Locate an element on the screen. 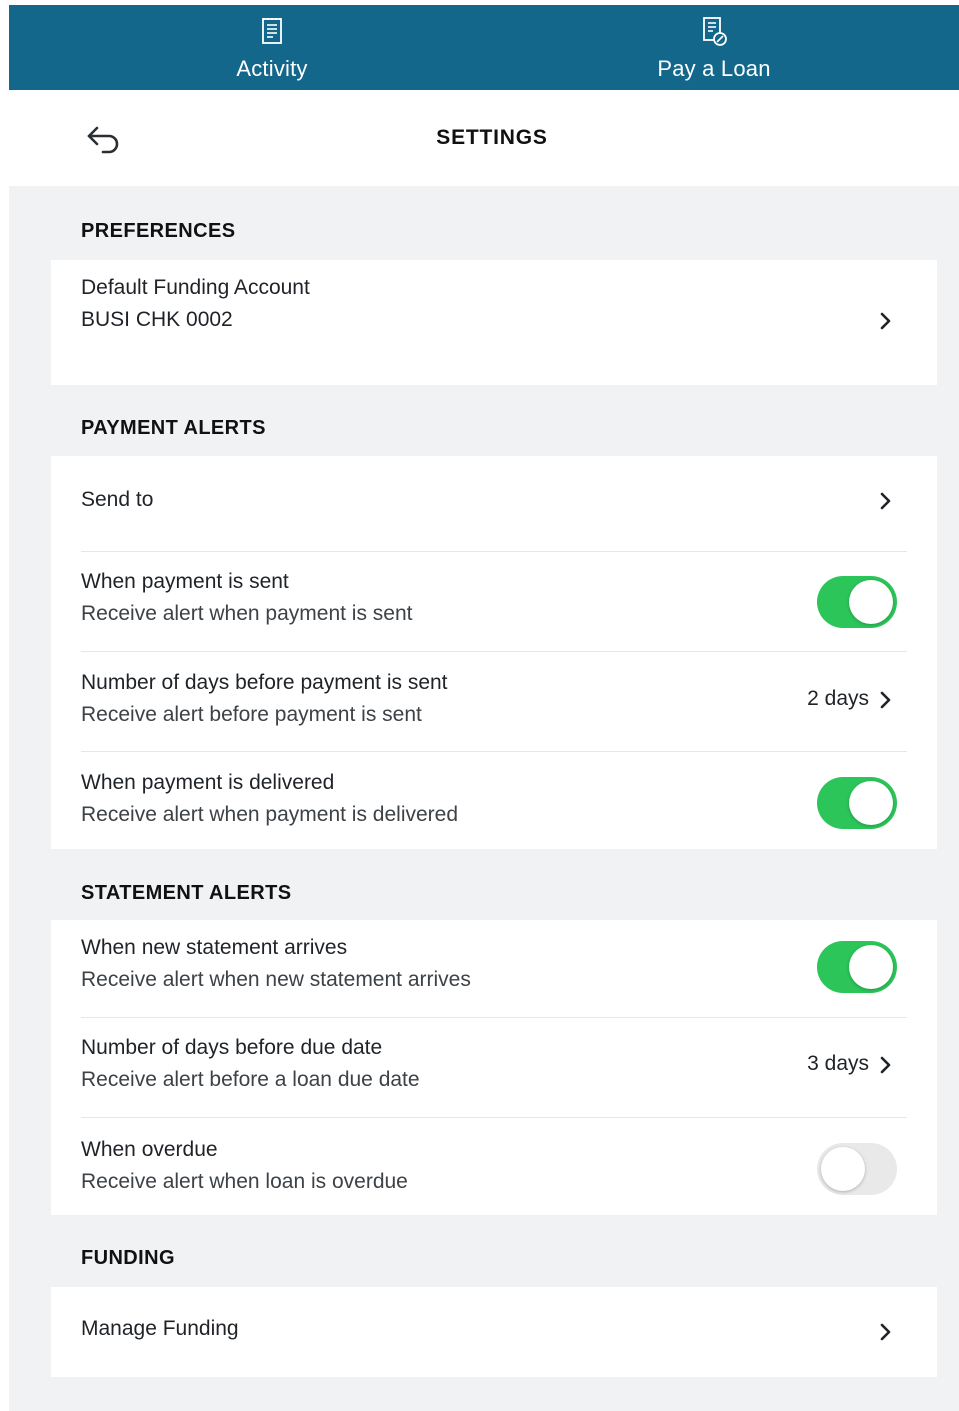 Image resolution: width=959 pixels, height=1411 pixels. section-title-funding: FUNDING is located at coordinates (128, 1258).